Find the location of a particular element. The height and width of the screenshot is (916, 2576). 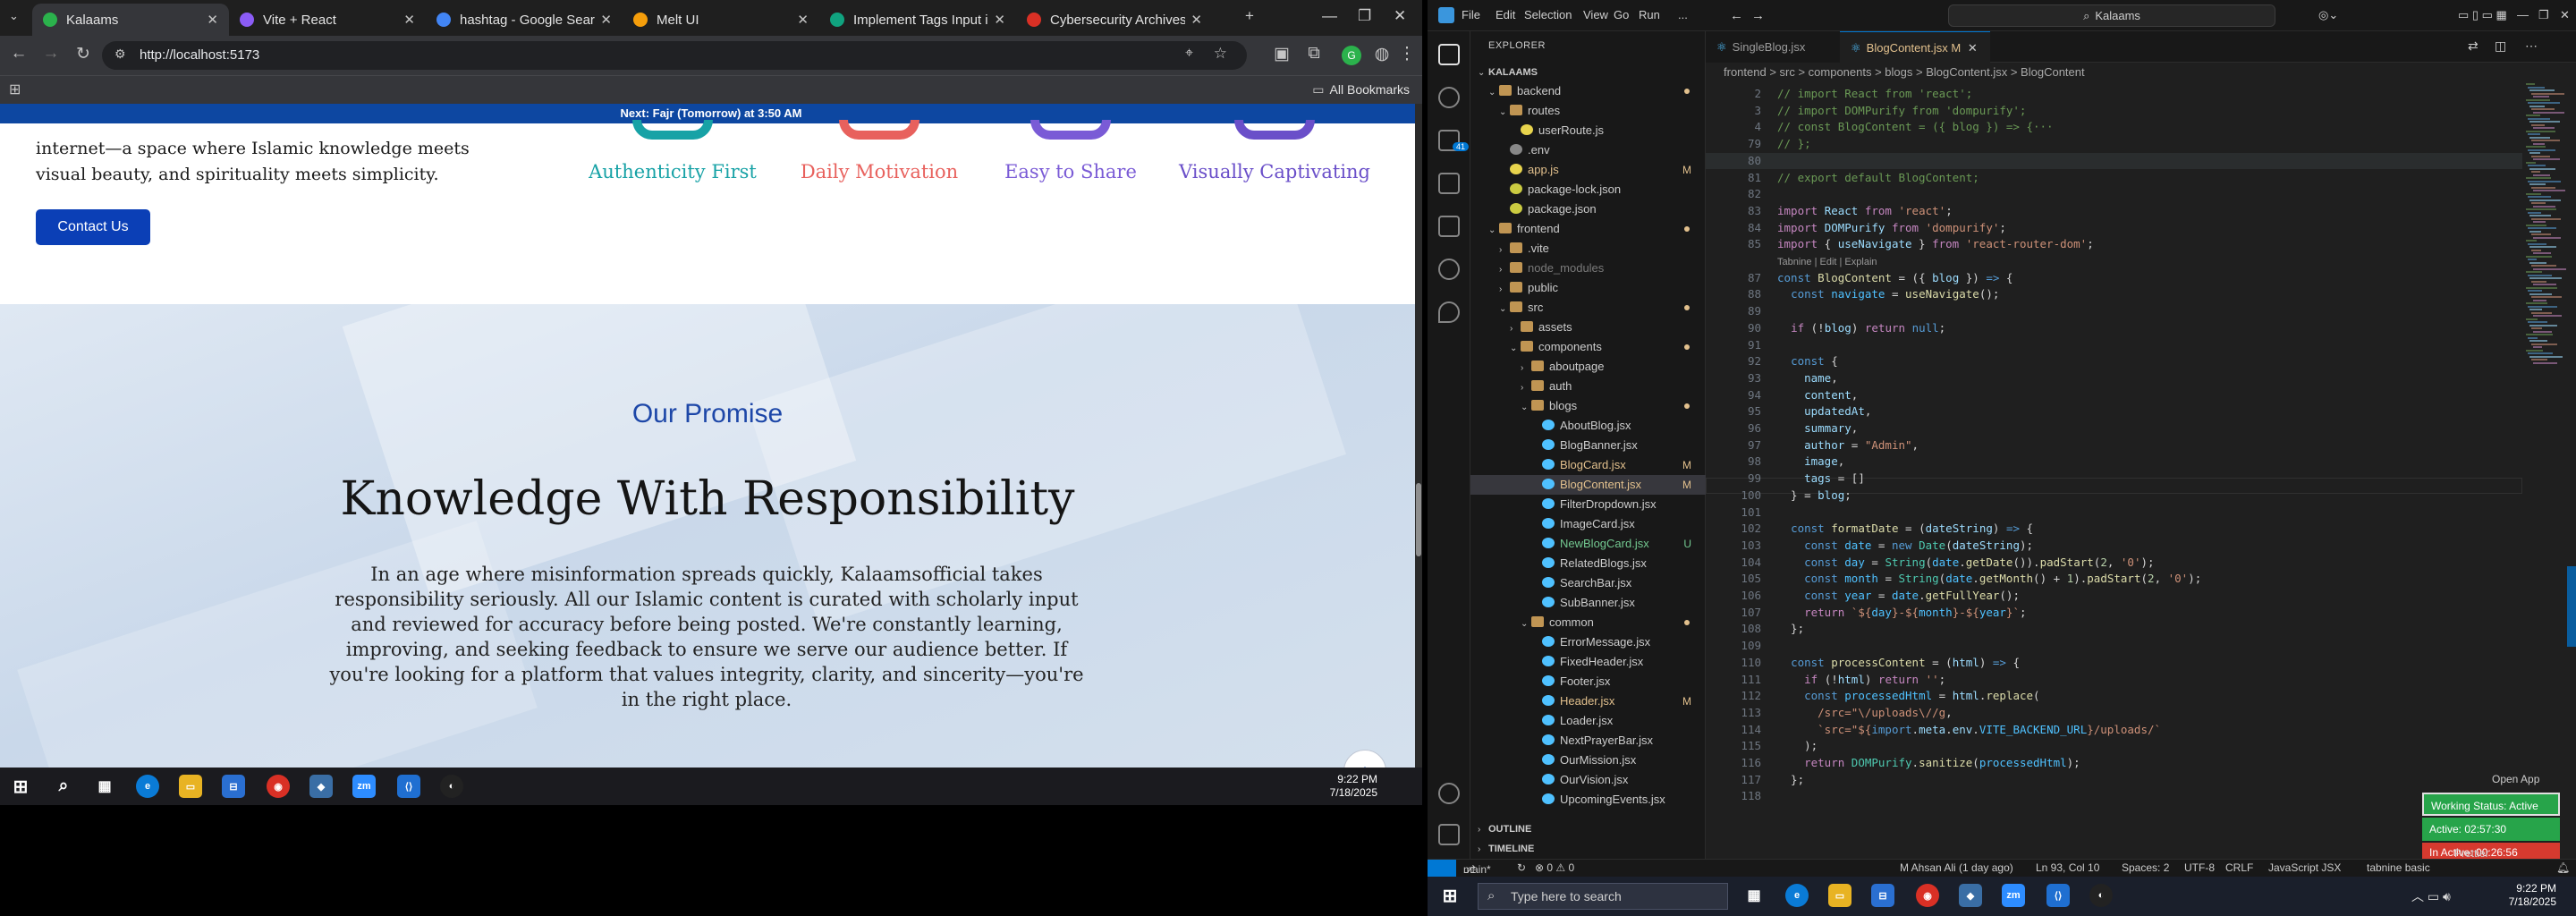

tree-file: Header.jsx M is located at coordinates (1588, 701).